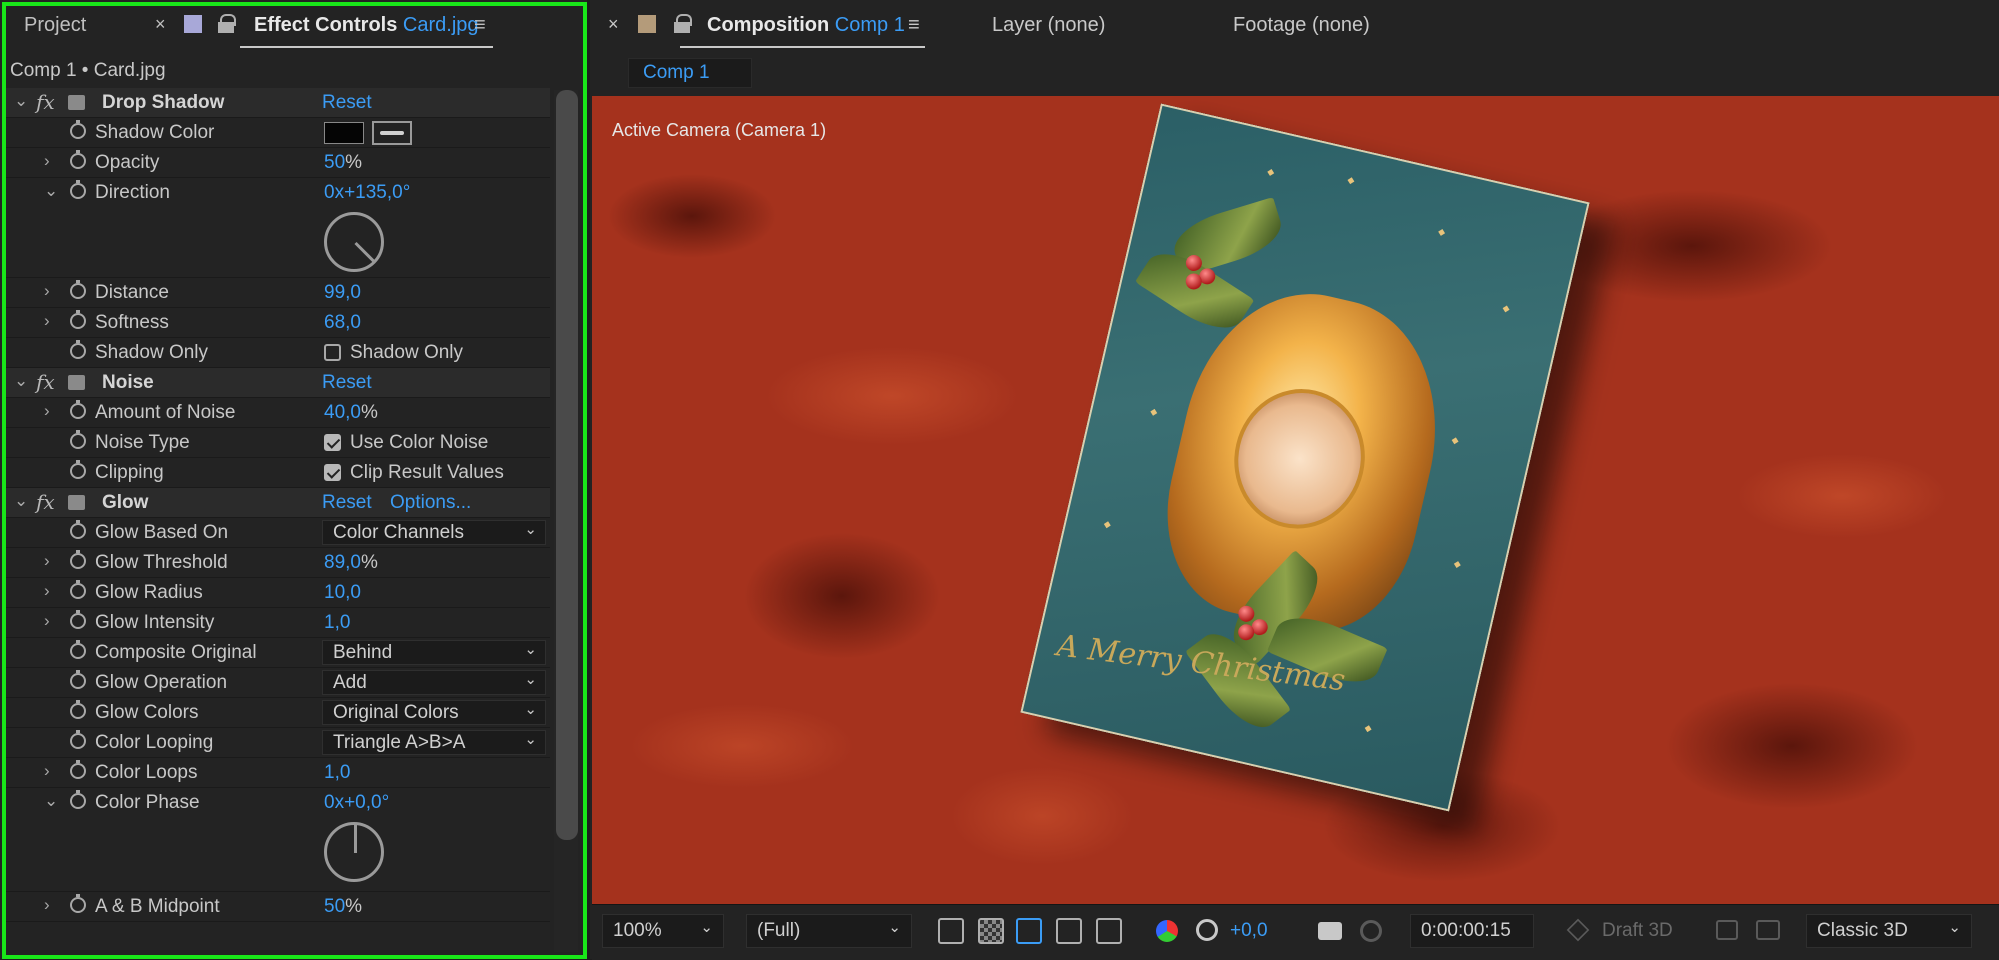 The width and height of the screenshot is (1999, 960). I want to click on property-value: 68,0, so click(342, 323).